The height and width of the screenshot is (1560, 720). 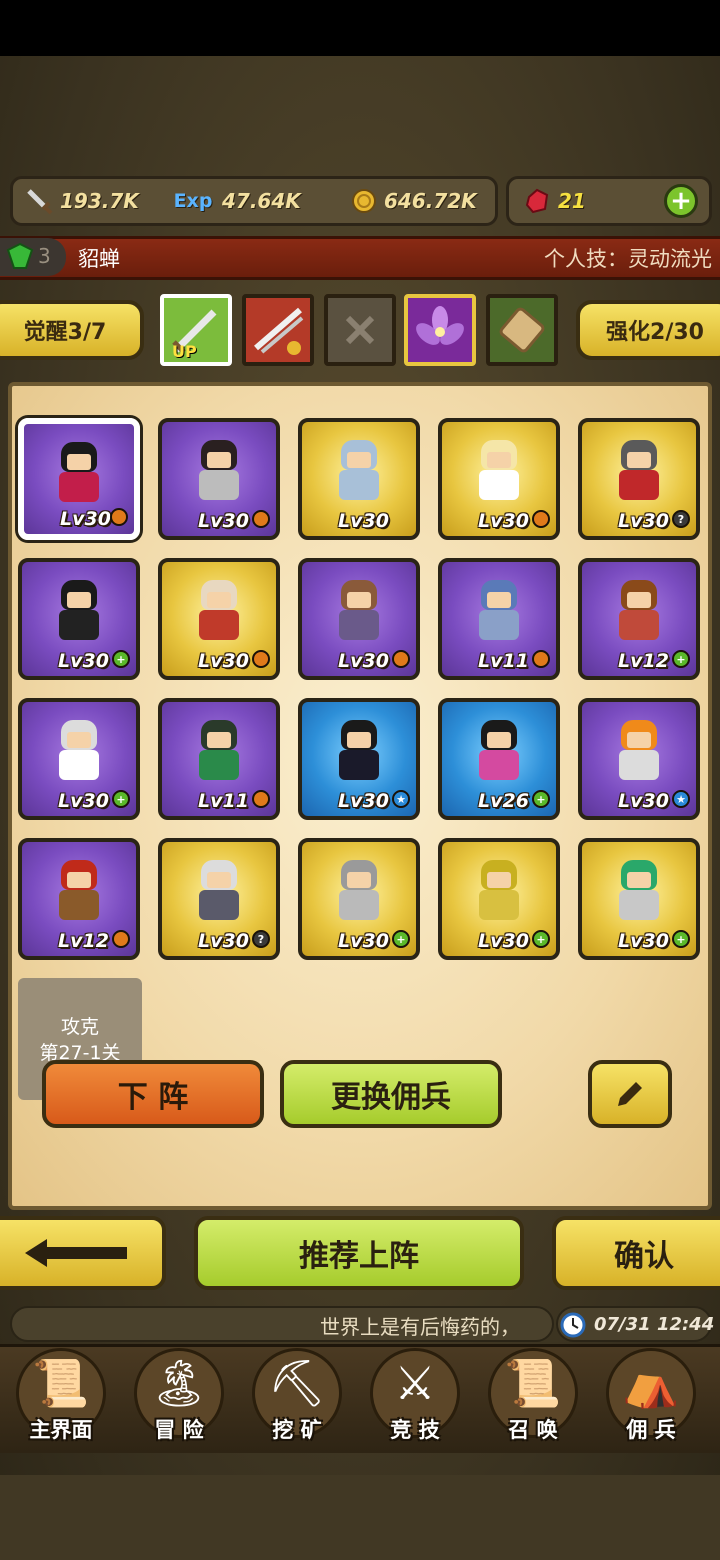 What do you see at coordinates (681, 519) in the screenshot?
I see `status-badge-question: ?` at bounding box center [681, 519].